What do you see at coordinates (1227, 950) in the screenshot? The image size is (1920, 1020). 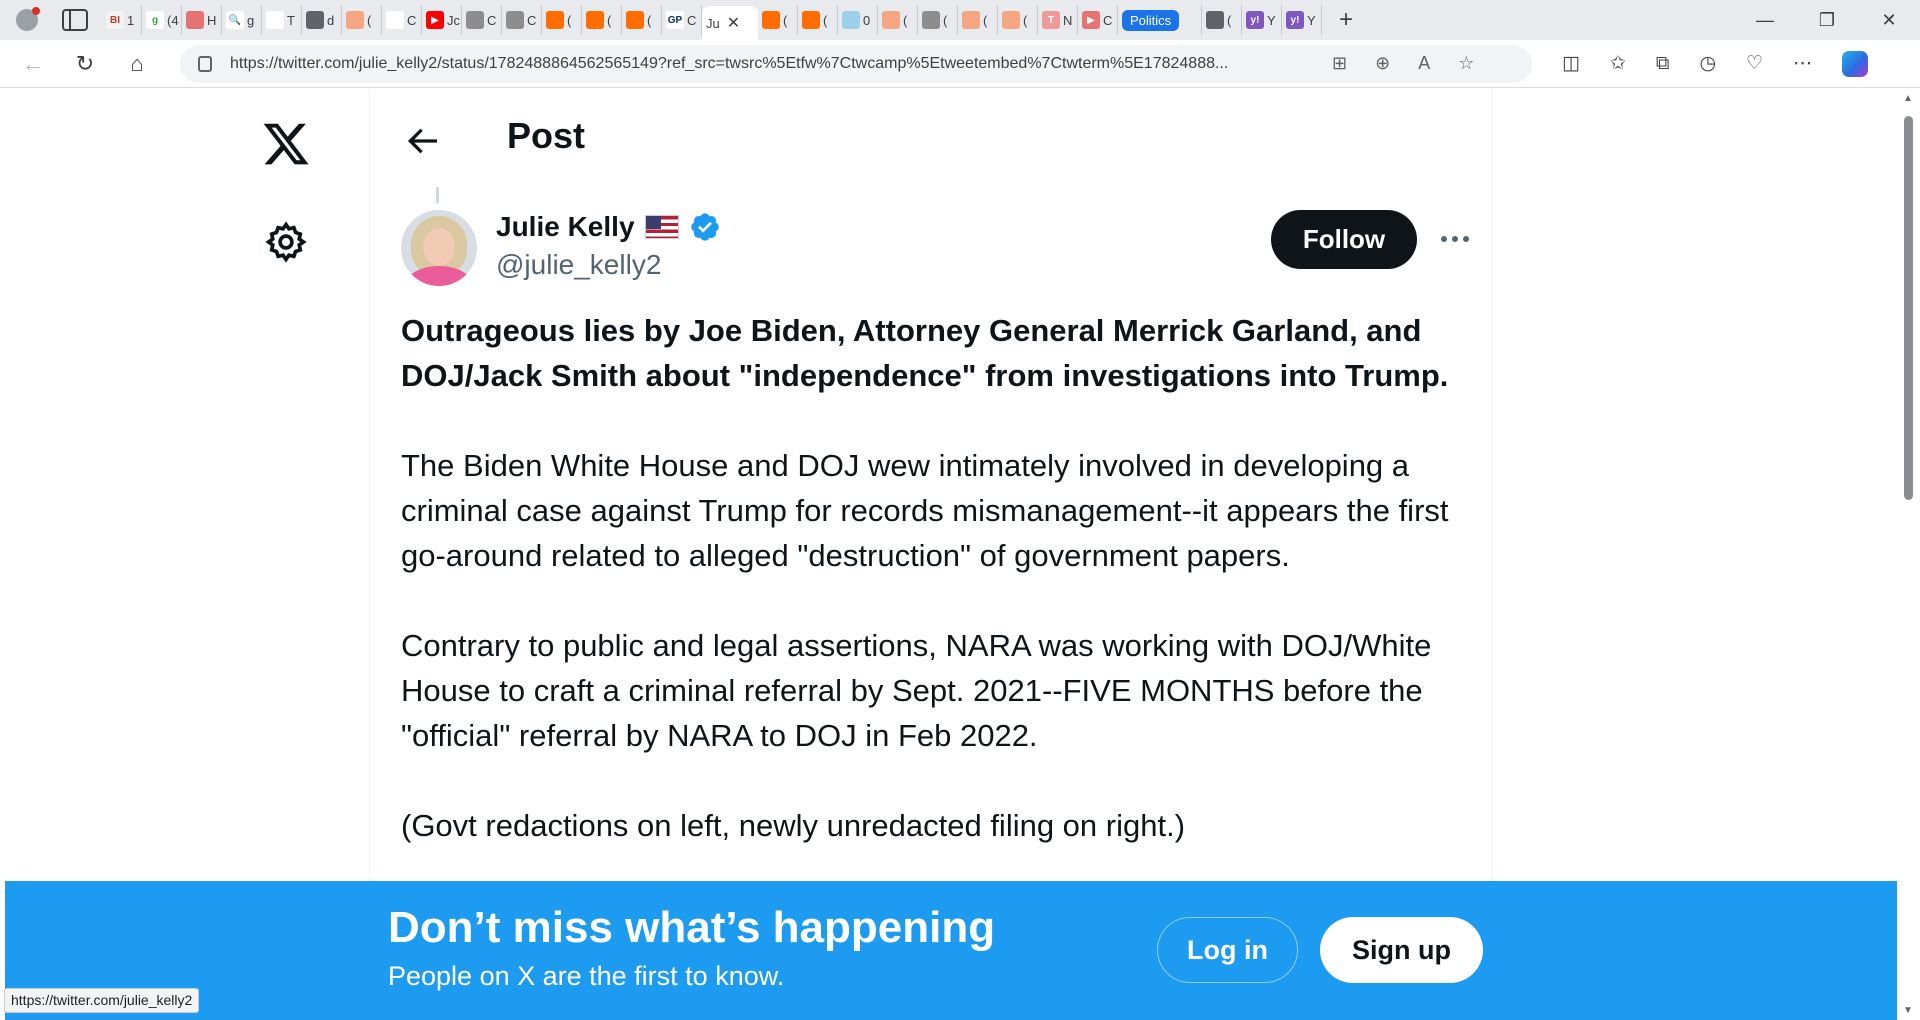 I see `login-button: Log in` at bounding box center [1227, 950].